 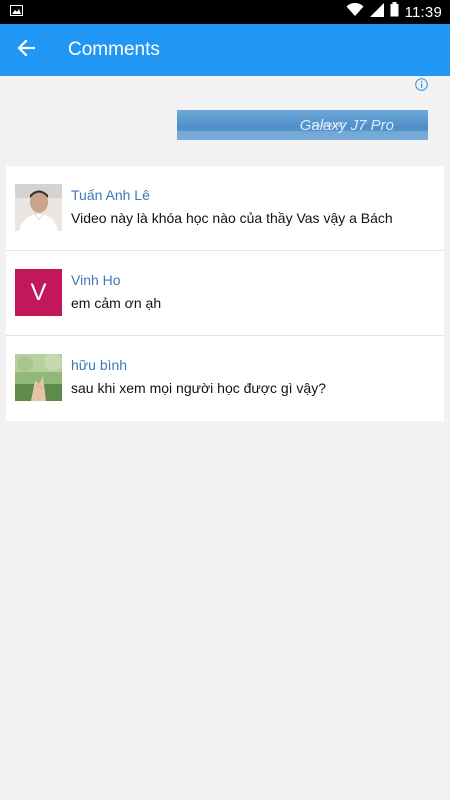 I want to click on comment-author: Vinh Ho, so click(x=96, y=280).